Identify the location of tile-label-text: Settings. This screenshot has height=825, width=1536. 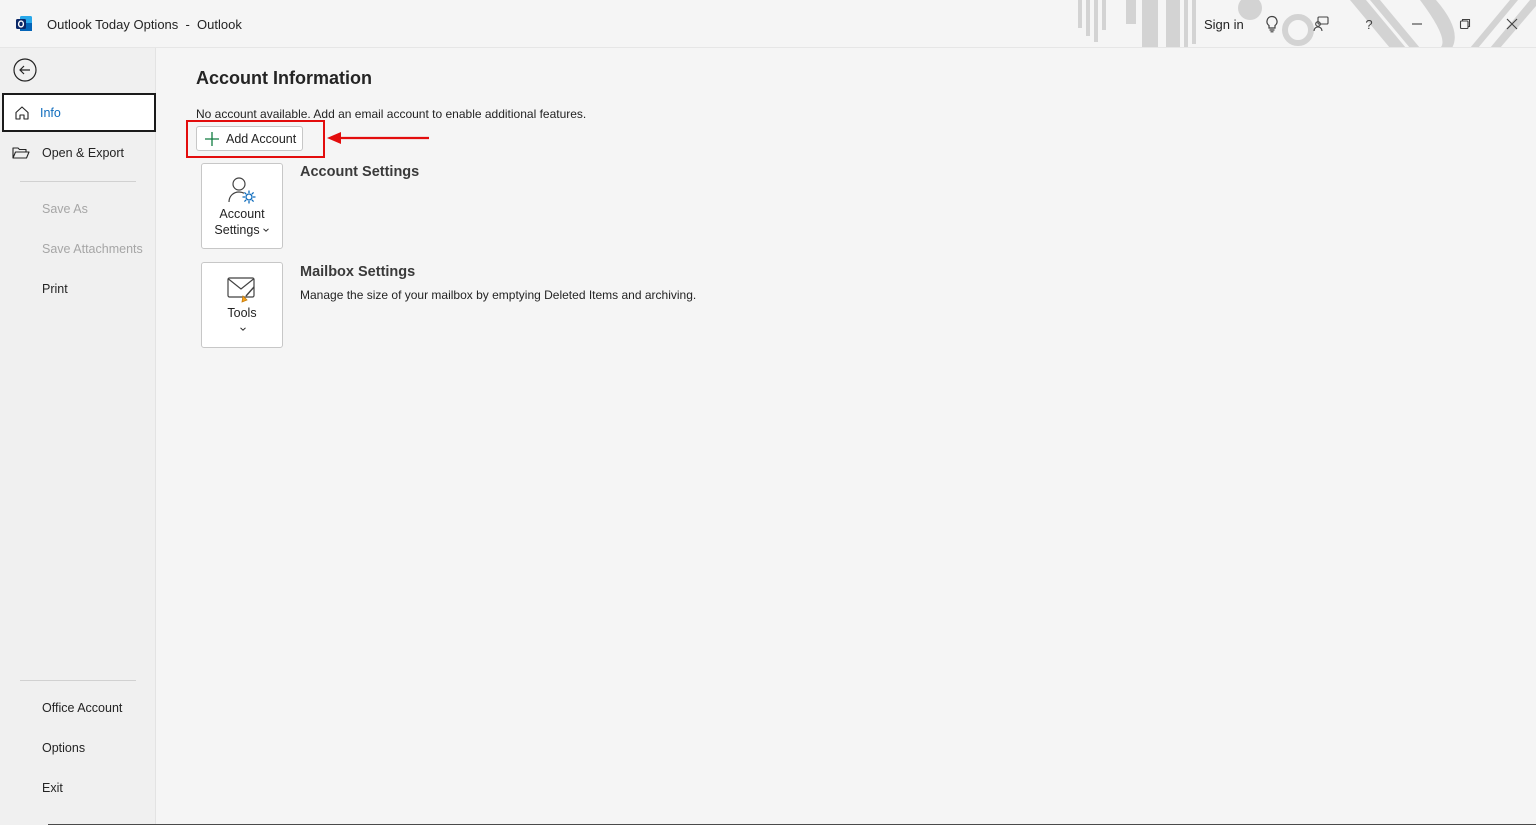
(237, 230).